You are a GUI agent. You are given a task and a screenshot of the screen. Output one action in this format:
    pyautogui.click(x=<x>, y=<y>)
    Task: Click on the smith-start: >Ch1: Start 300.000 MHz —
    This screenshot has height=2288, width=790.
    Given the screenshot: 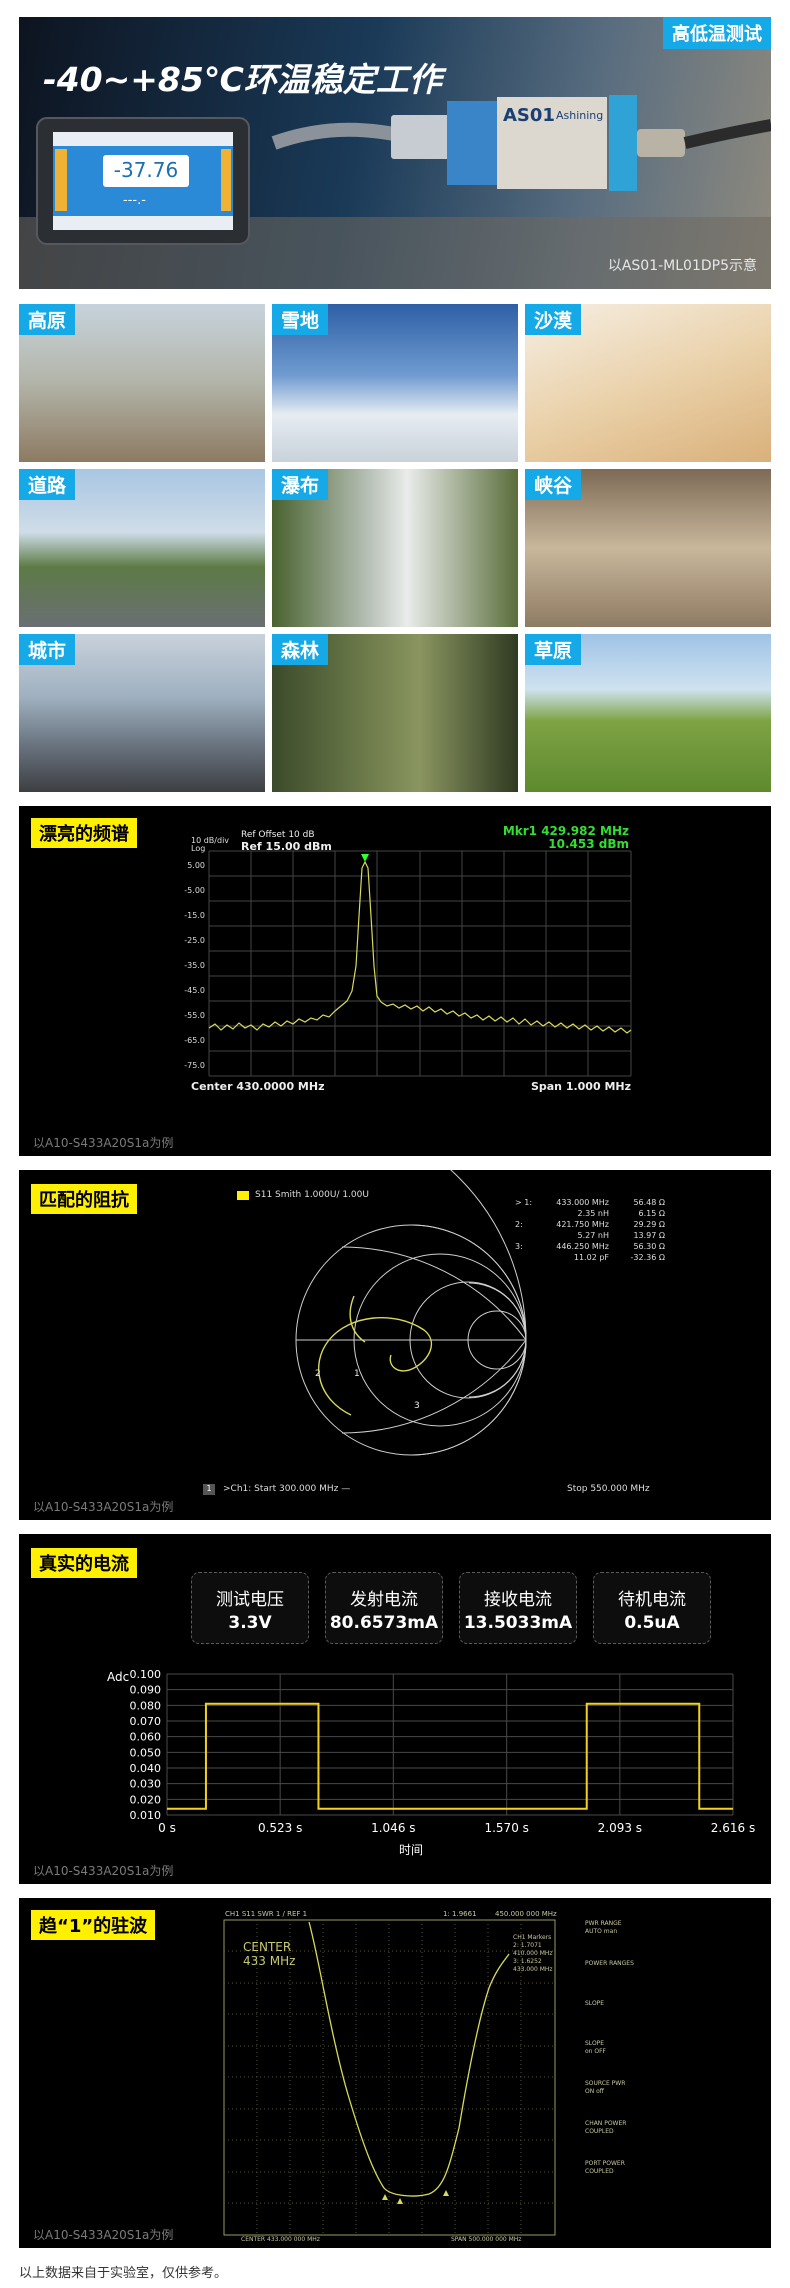 What is the action you would take?
    pyautogui.click(x=287, y=1489)
    